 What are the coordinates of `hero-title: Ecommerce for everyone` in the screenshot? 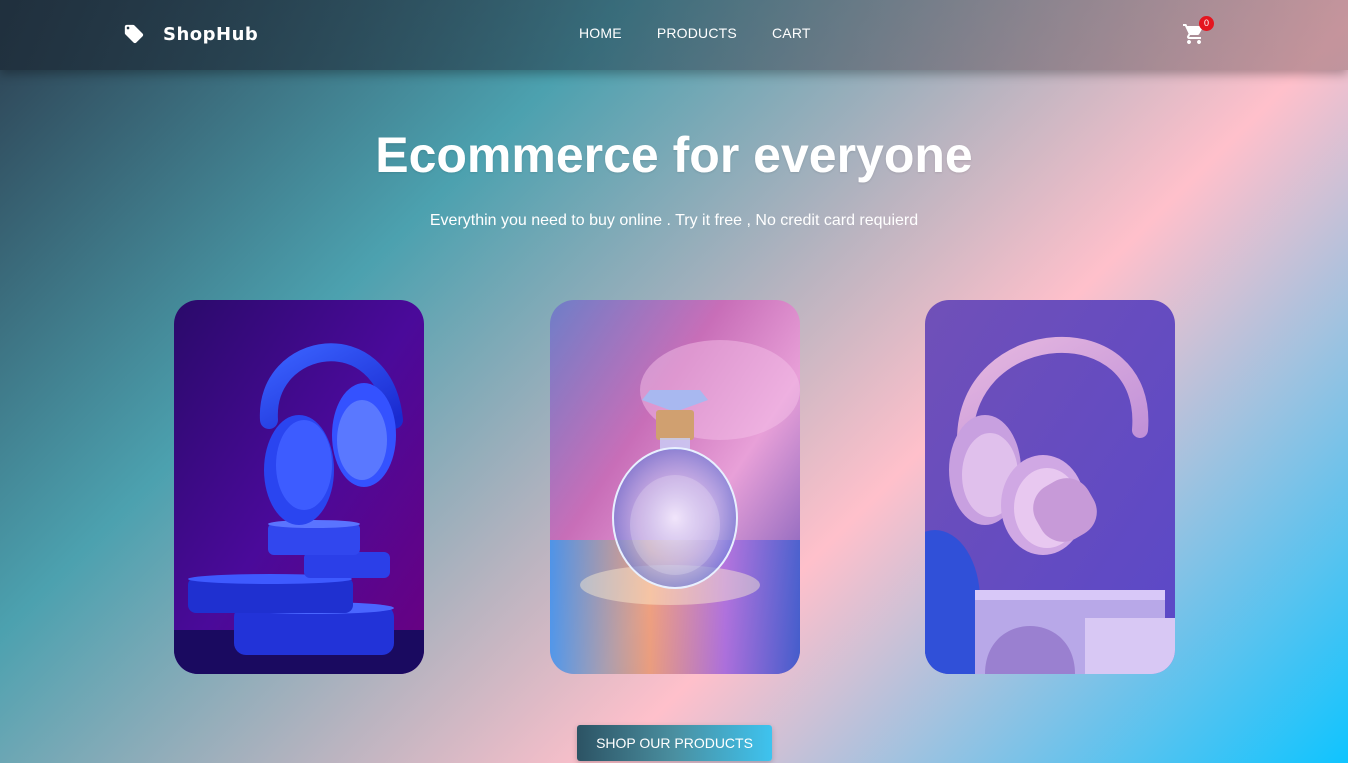 It's located at (674, 155).